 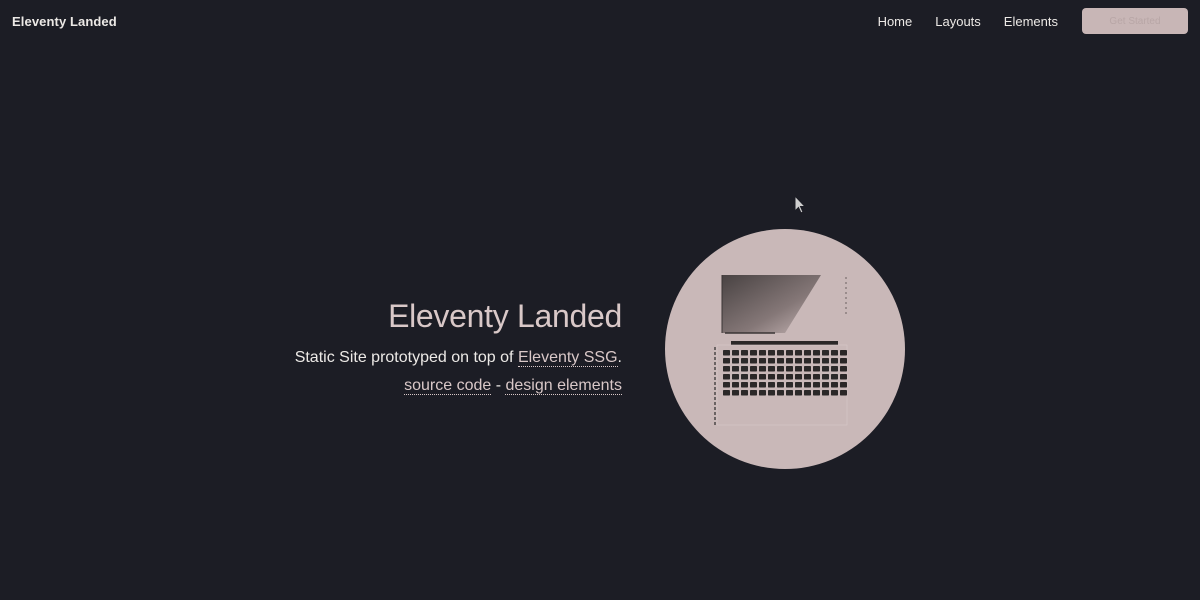 What do you see at coordinates (448, 386) in the screenshot?
I see `source-code-link: source code` at bounding box center [448, 386].